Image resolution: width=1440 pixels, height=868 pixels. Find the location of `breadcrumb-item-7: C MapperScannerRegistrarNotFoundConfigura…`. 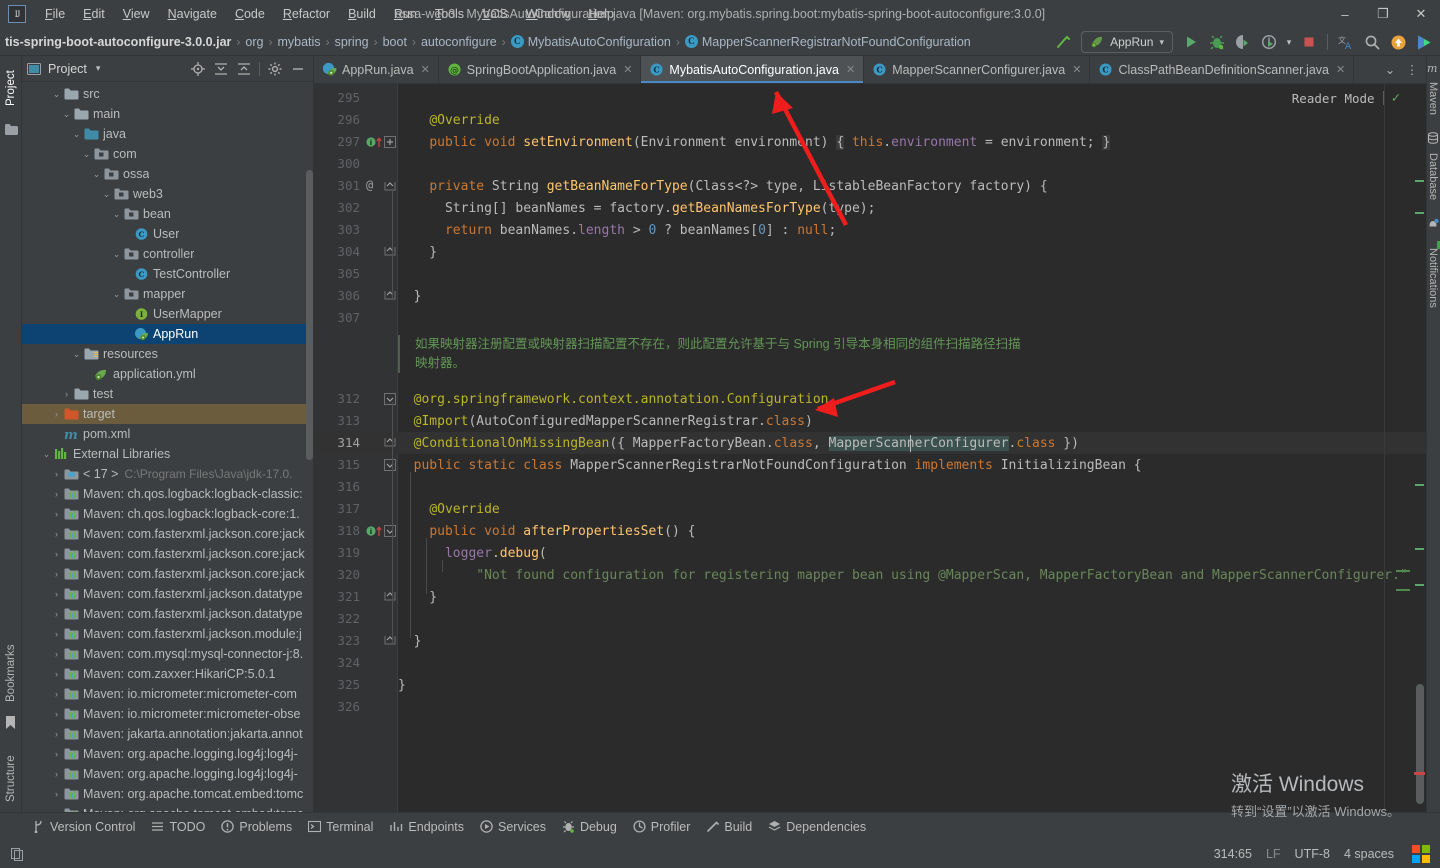

breadcrumb-item-7: C MapperScannerRegistrarNotFoundConfigura… is located at coordinates (828, 42).